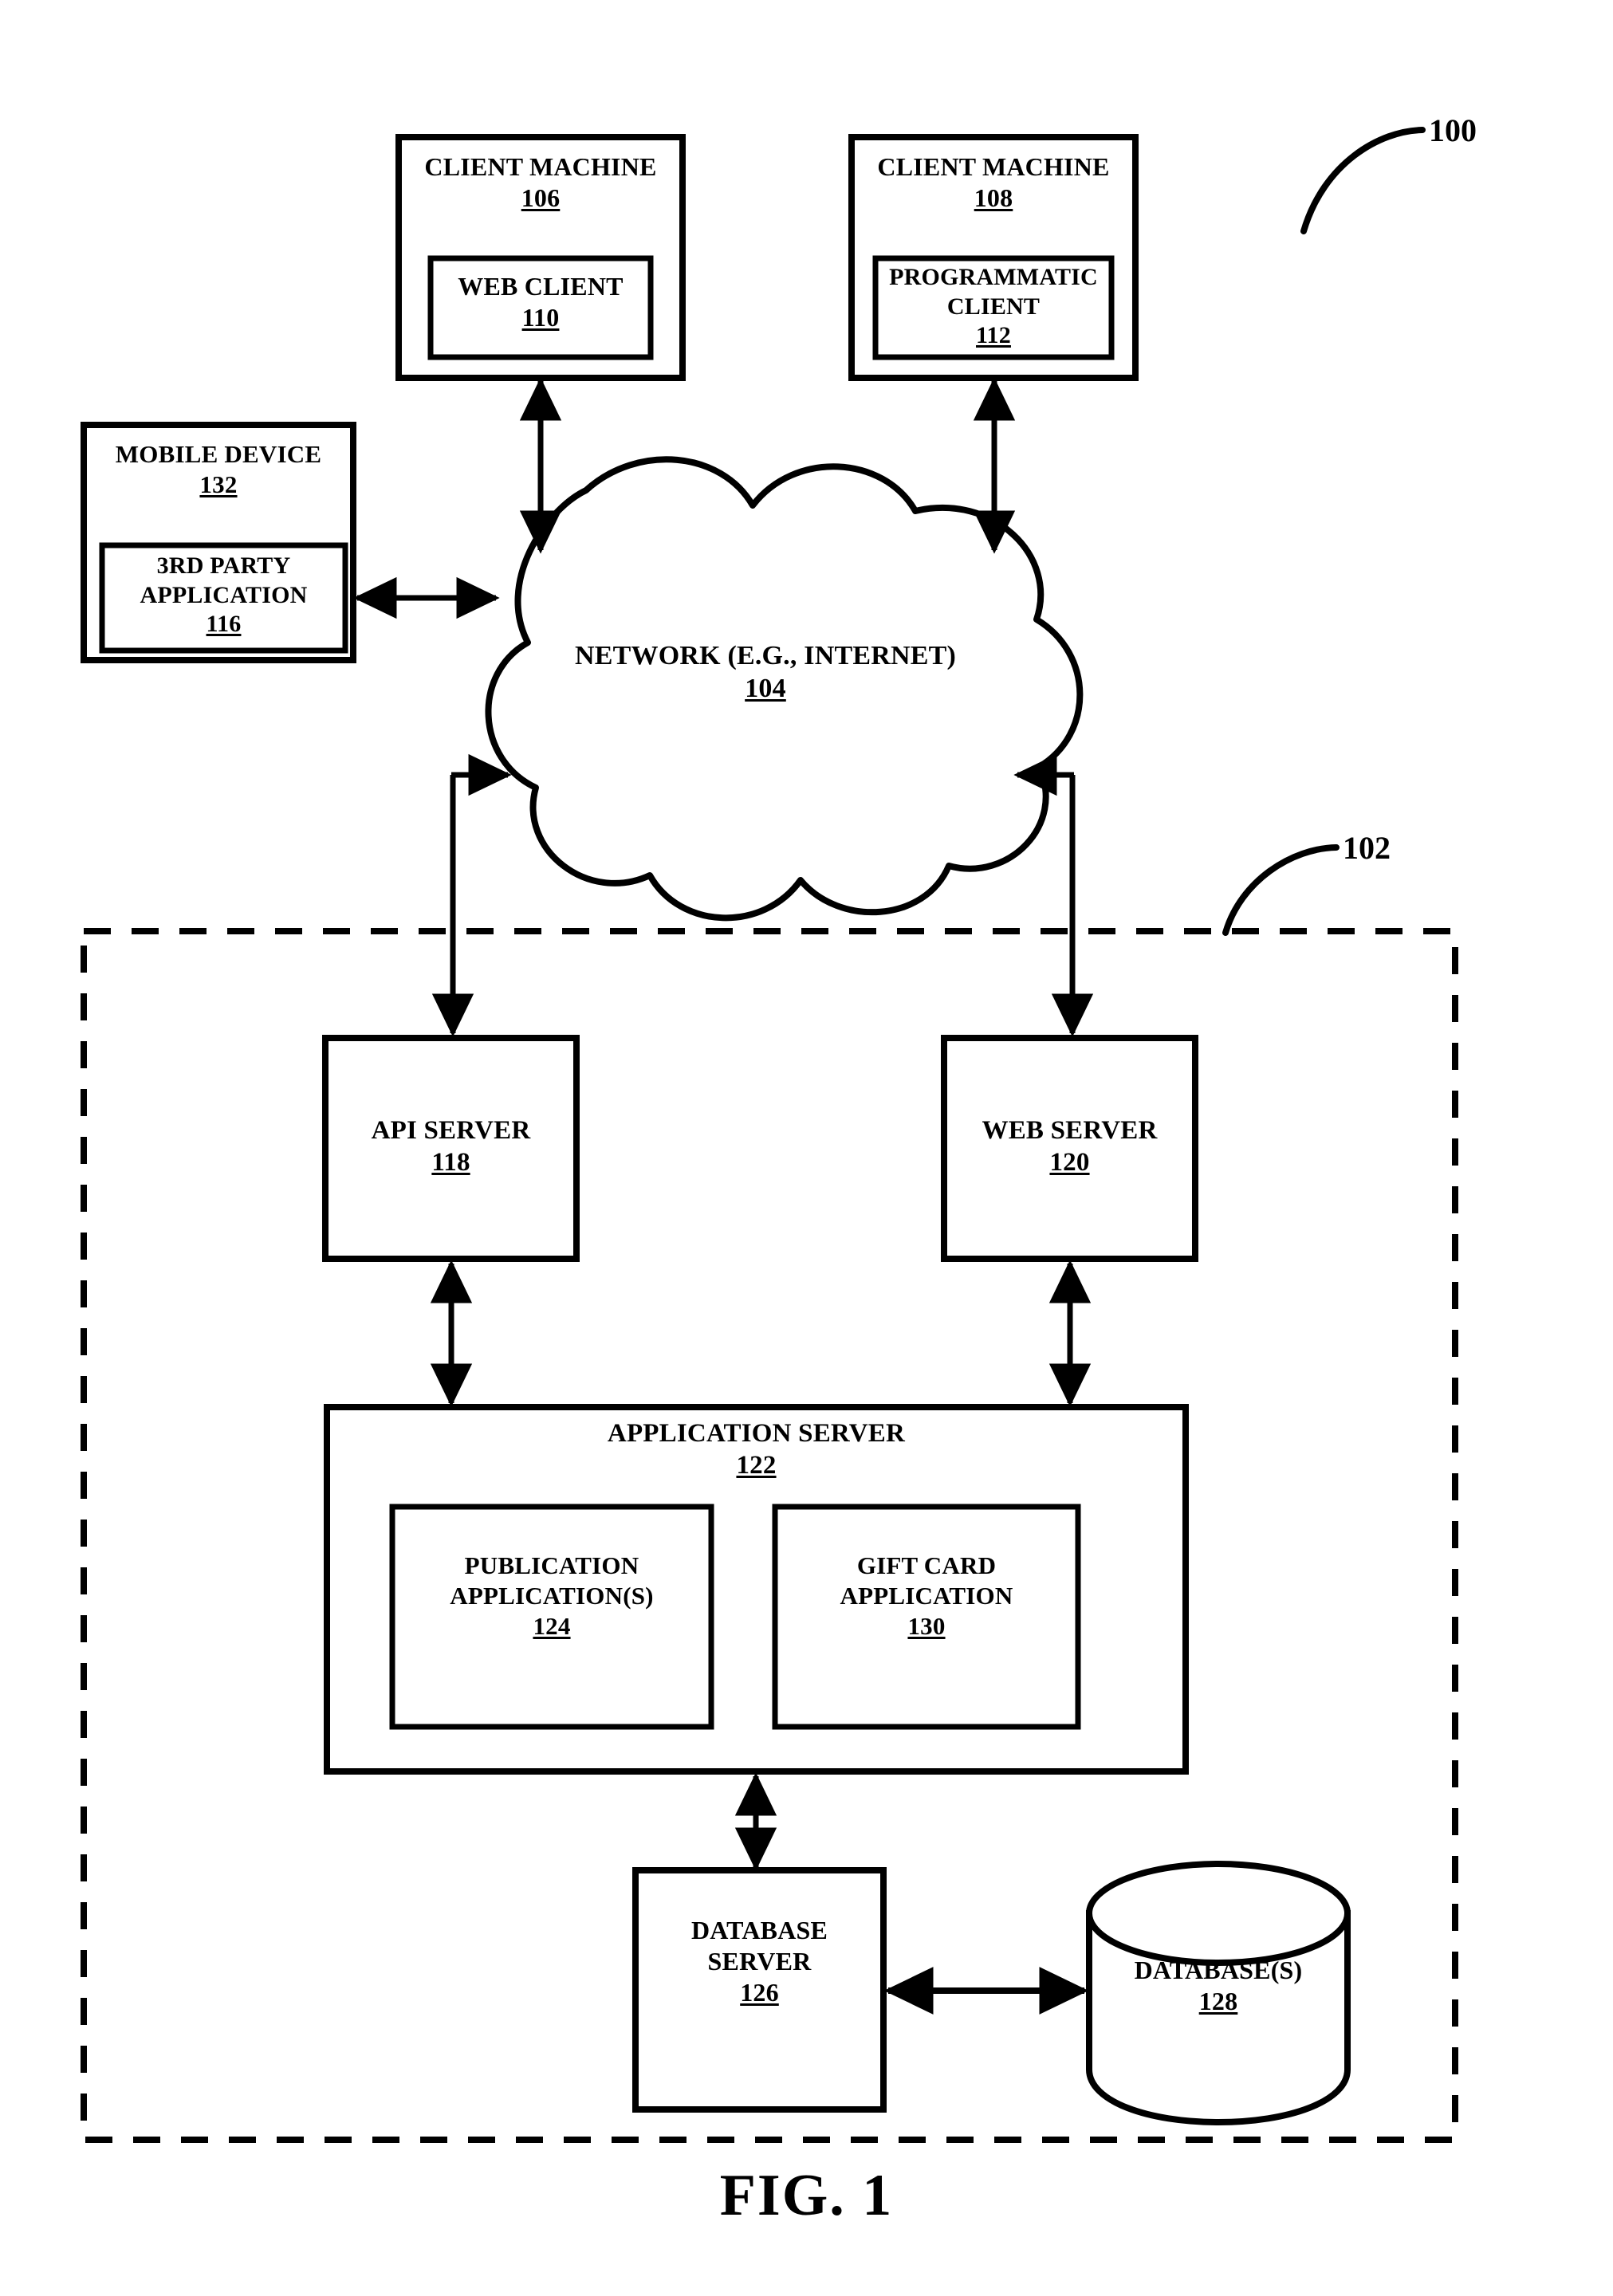 This screenshot has height=2296, width=1613. Describe the element at coordinates (451, 1148) in the screenshot. I see `api-server-118-box` at that location.